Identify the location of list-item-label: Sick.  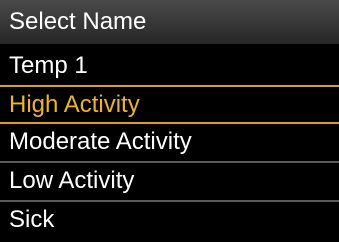
(32, 219).